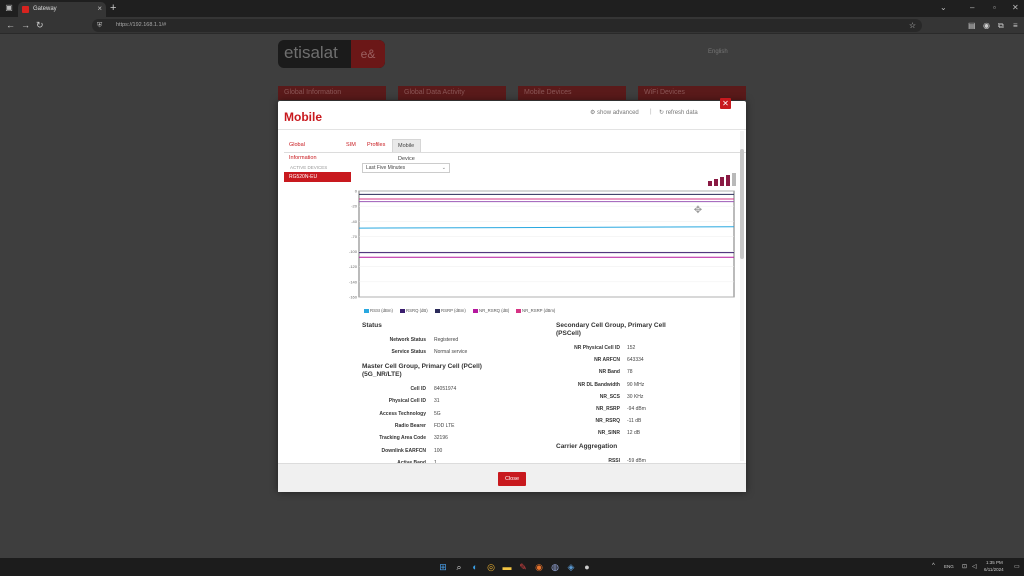 The width and height of the screenshot is (1024, 576). I want to click on legend-item: RSRQ (dB), so click(414, 310).